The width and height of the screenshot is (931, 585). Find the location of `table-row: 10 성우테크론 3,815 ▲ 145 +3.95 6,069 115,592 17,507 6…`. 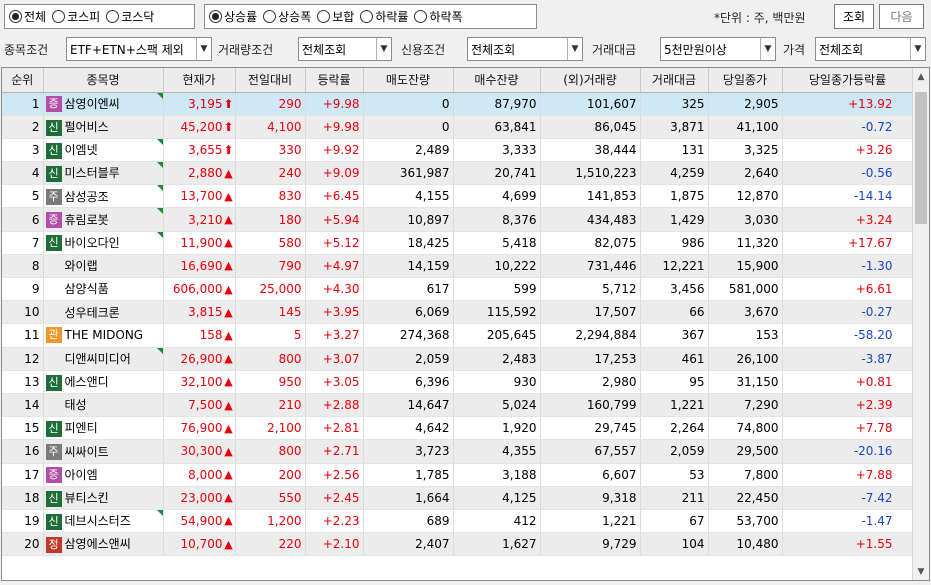

table-row: 10 성우테크론 3,815 ▲ 145 +3.95 6,069 115,592 17,507 6… is located at coordinates (458, 312).